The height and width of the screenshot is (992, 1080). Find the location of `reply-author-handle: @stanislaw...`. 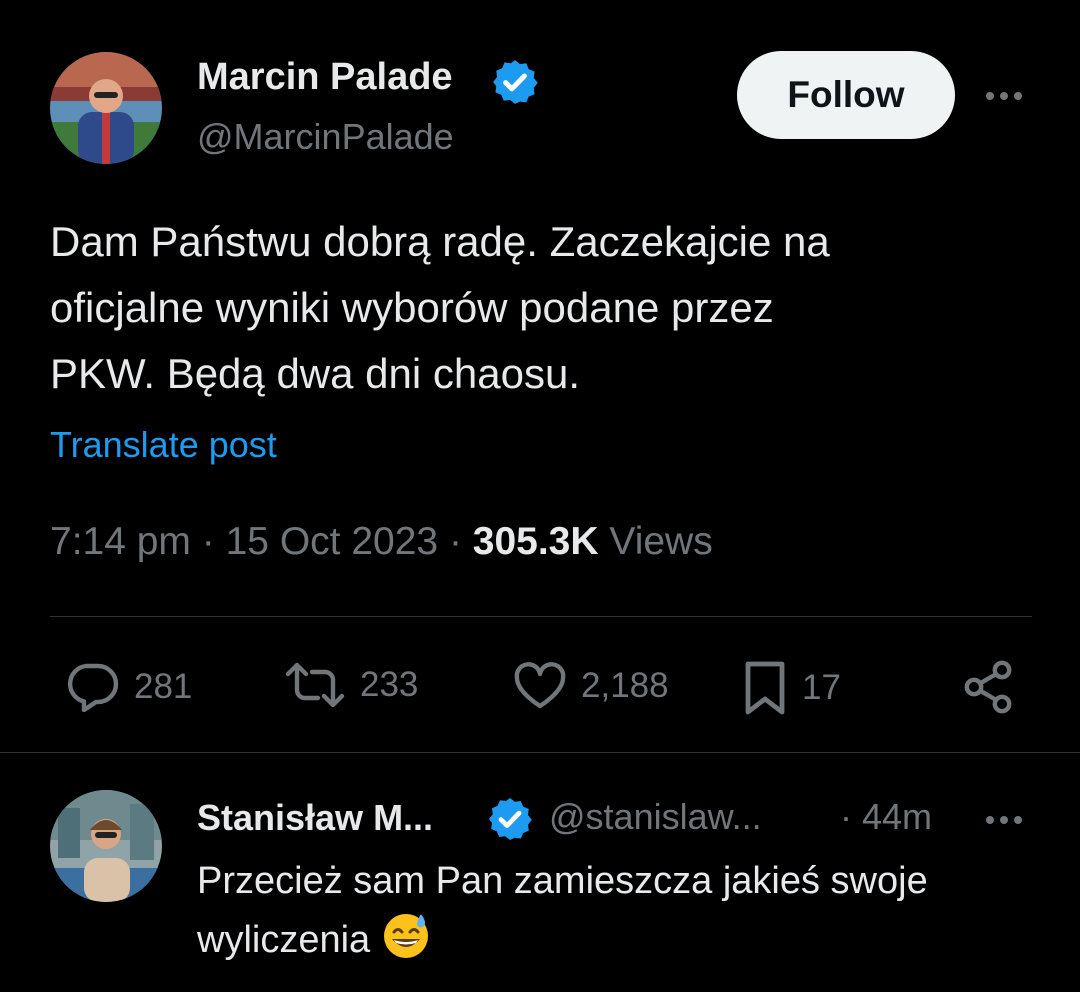

reply-author-handle: @stanislaw... is located at coordinates (655, 817).